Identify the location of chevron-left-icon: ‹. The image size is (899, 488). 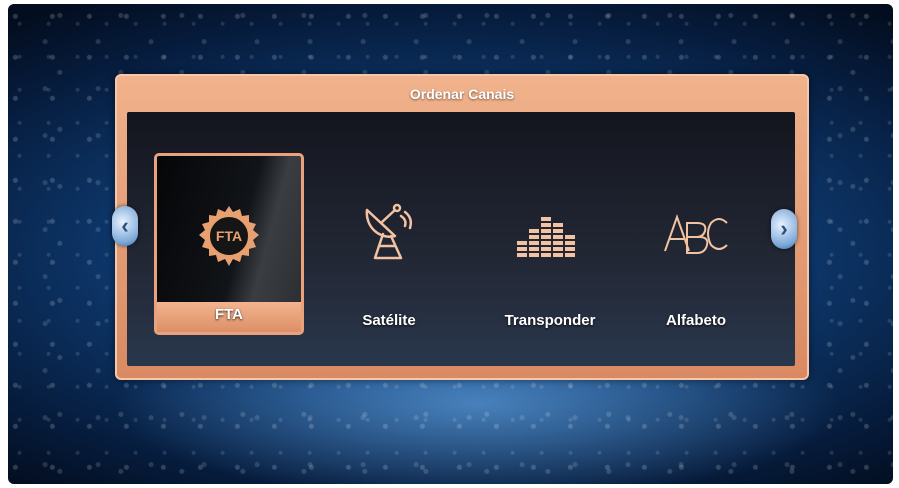
(125, 225).